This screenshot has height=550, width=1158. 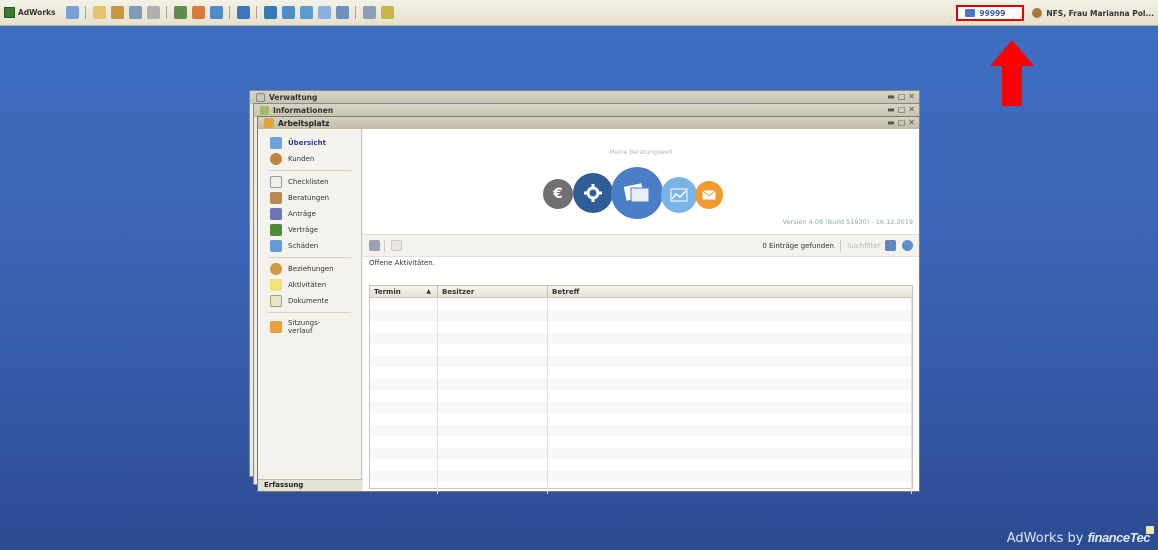 What do you see at coordinates (309, 327) in the screenshot?
I see `sidebar-item-sitzungsverlauf: Sitzungs-verlauf` at bounding box center [309, 327].